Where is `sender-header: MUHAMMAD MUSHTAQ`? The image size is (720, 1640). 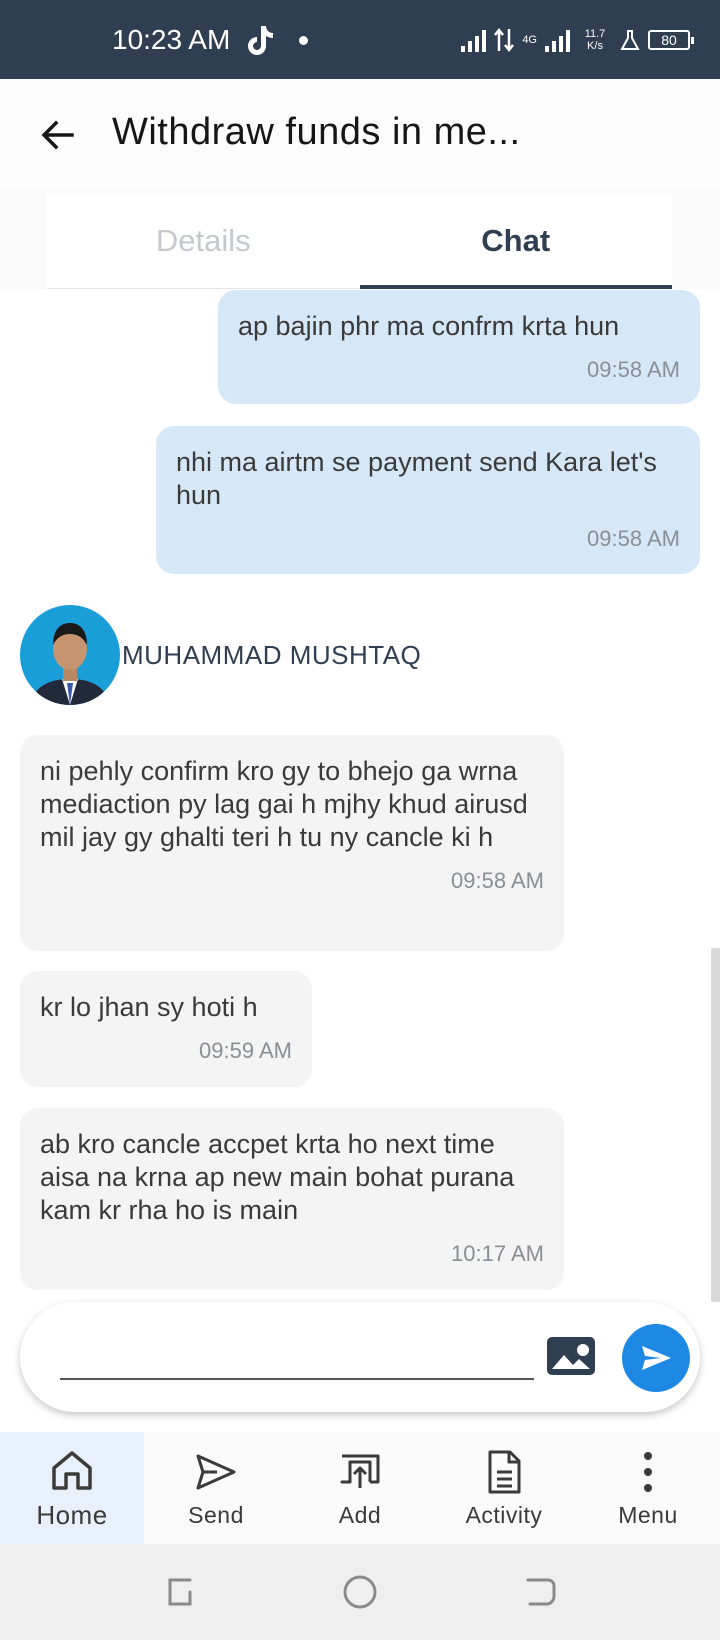 sender-header: MUHAMMAD MUSHTAQ is located at coordinates (220, 655).